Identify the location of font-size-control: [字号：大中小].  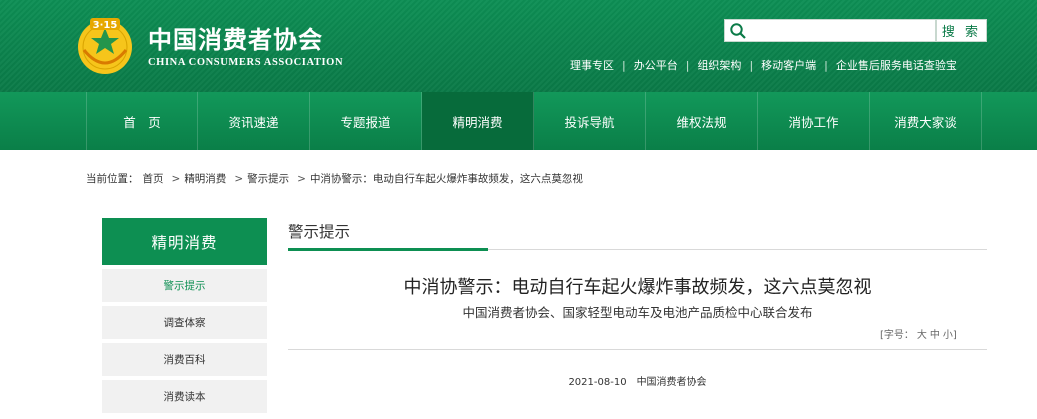
(918, 333).